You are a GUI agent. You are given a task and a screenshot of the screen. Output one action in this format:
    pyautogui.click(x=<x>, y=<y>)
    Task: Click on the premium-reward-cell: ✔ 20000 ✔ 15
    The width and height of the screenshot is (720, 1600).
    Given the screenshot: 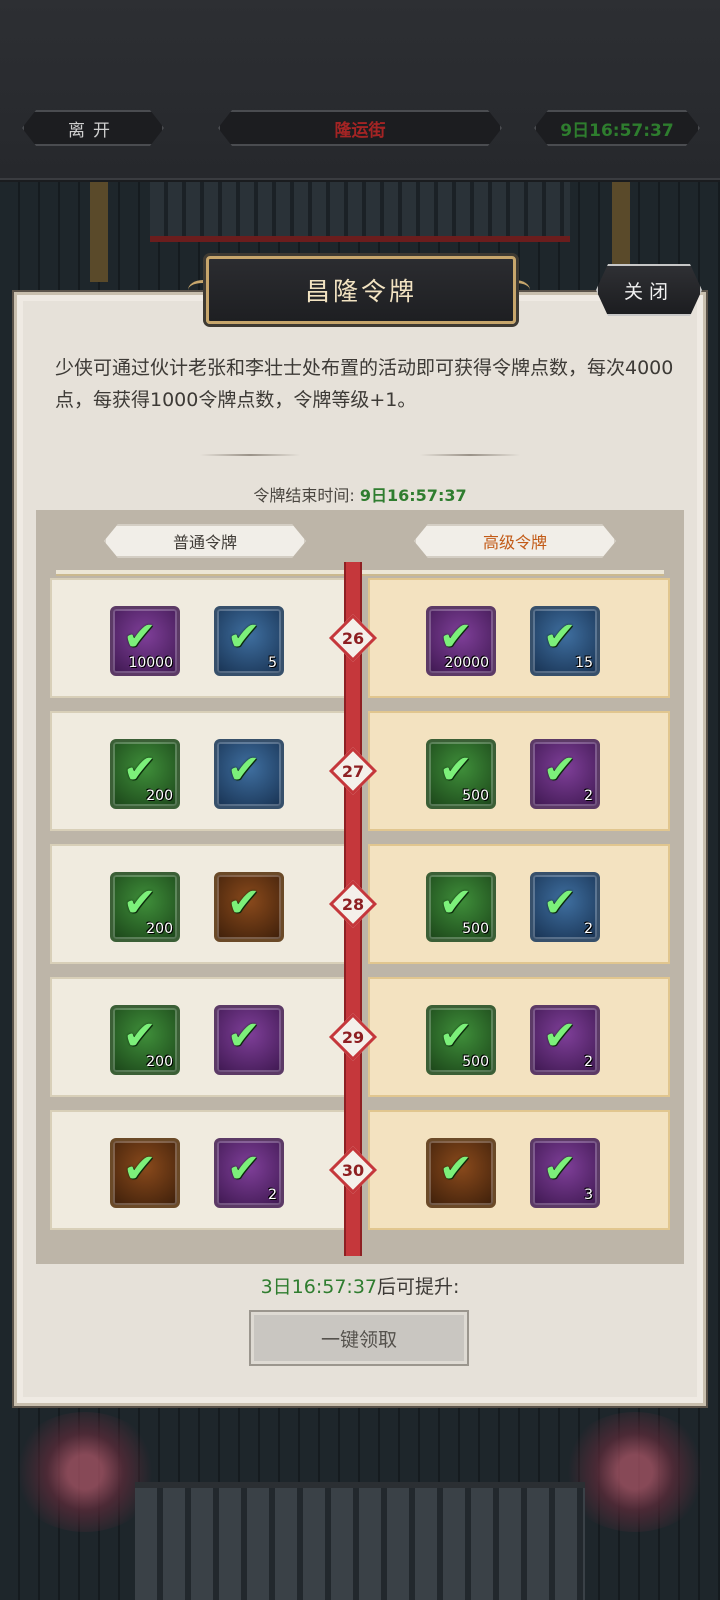 What is the action you would take?
    pyautogui.click(x=519, y=638)
    